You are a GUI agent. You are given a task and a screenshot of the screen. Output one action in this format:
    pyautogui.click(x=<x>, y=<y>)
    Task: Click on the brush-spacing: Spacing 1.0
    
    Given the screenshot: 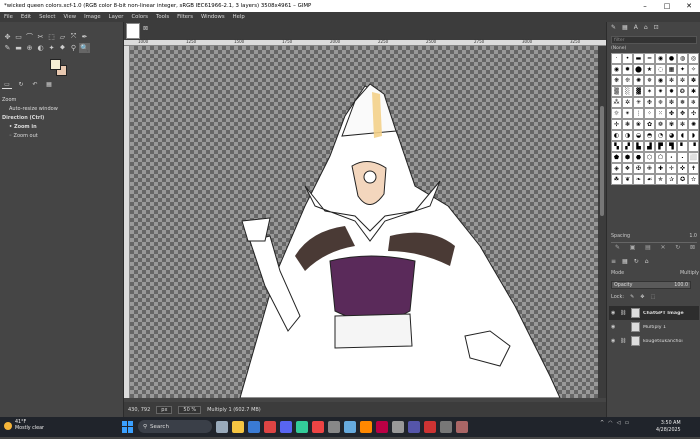 What is the action you would take?
    pyautogui.click(x=654, y=236)
    